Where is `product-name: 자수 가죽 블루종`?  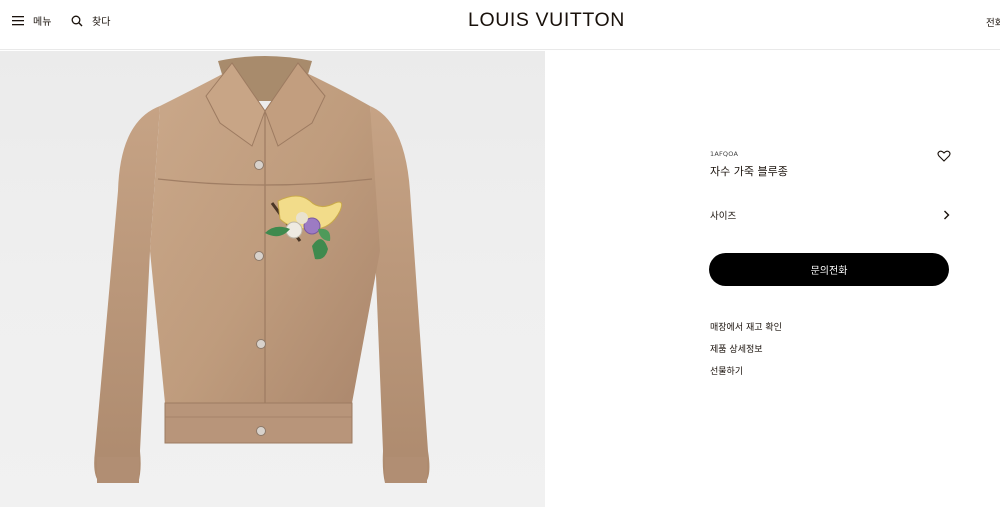 product-name: 자수 가죽 블루종 is located at coordinates (749, 171).